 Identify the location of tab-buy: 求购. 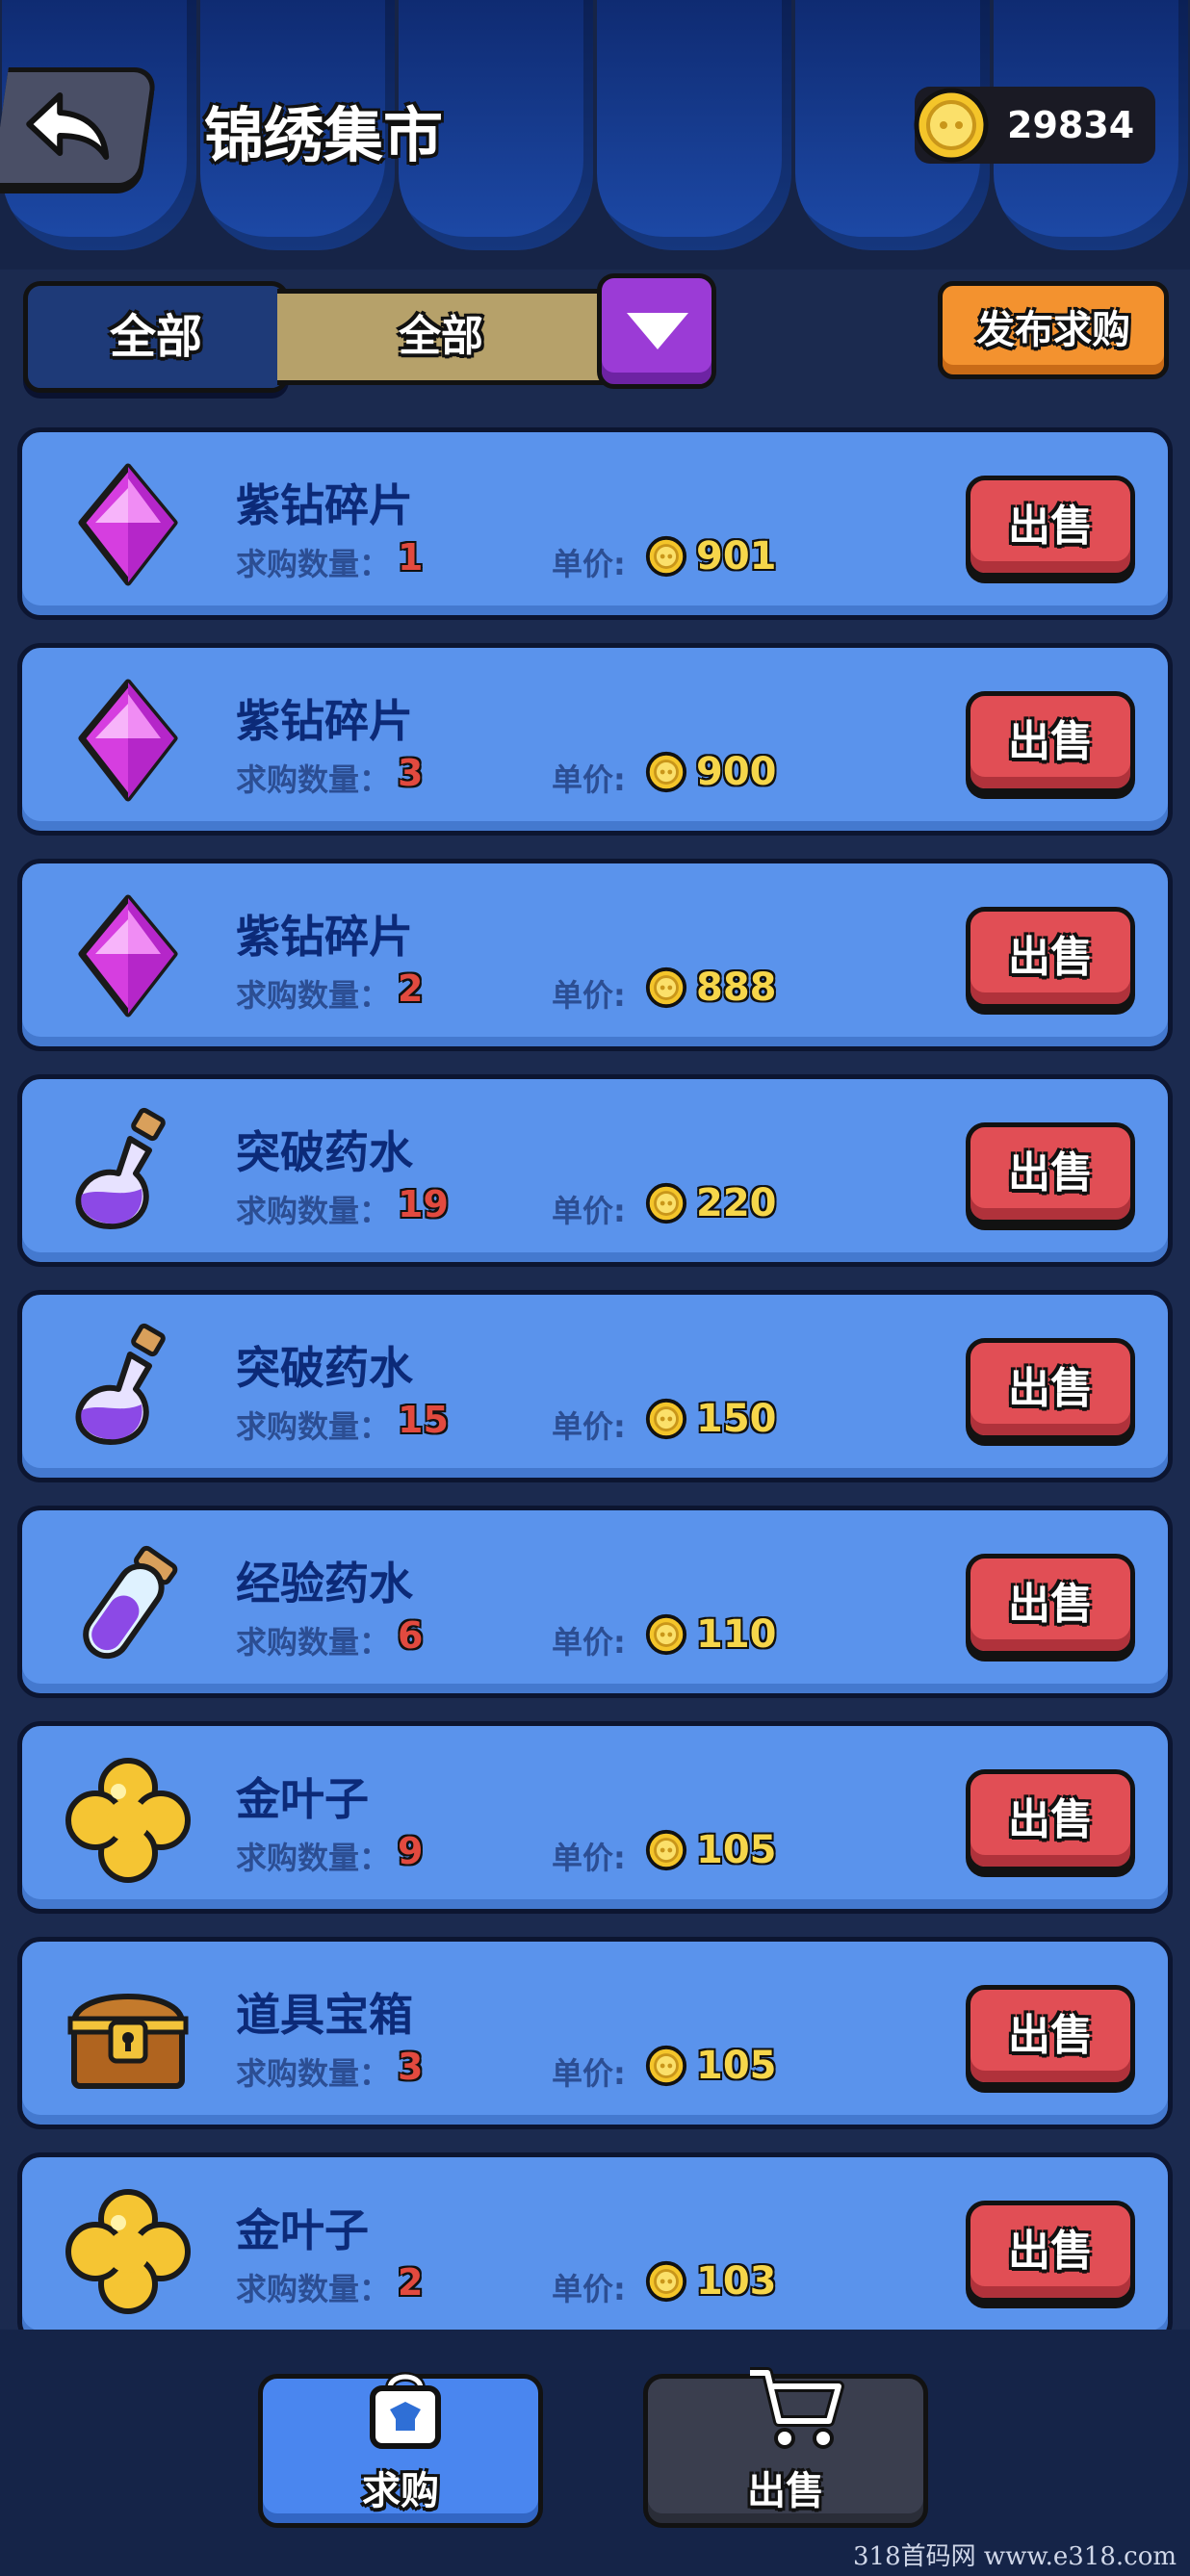
(401, 2450).